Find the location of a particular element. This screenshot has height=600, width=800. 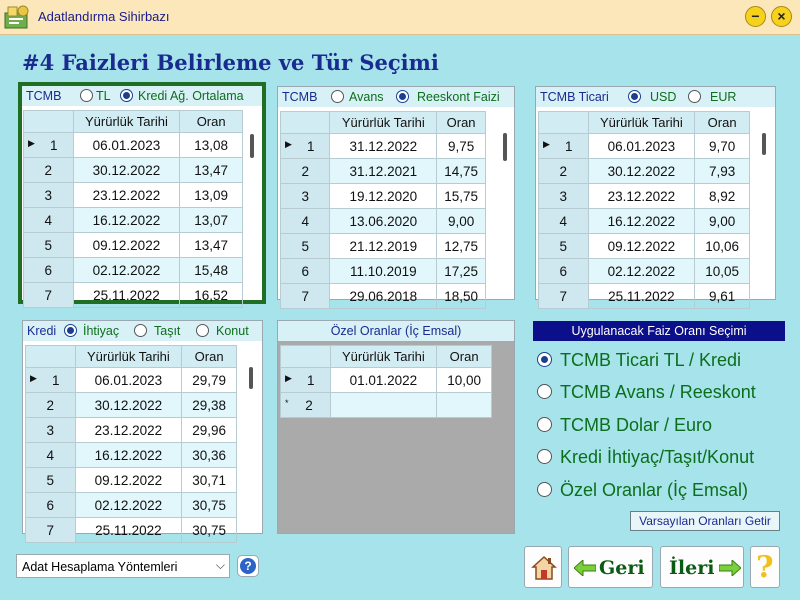

rate-cell: 9,70 is located at coordinates (722, 146).